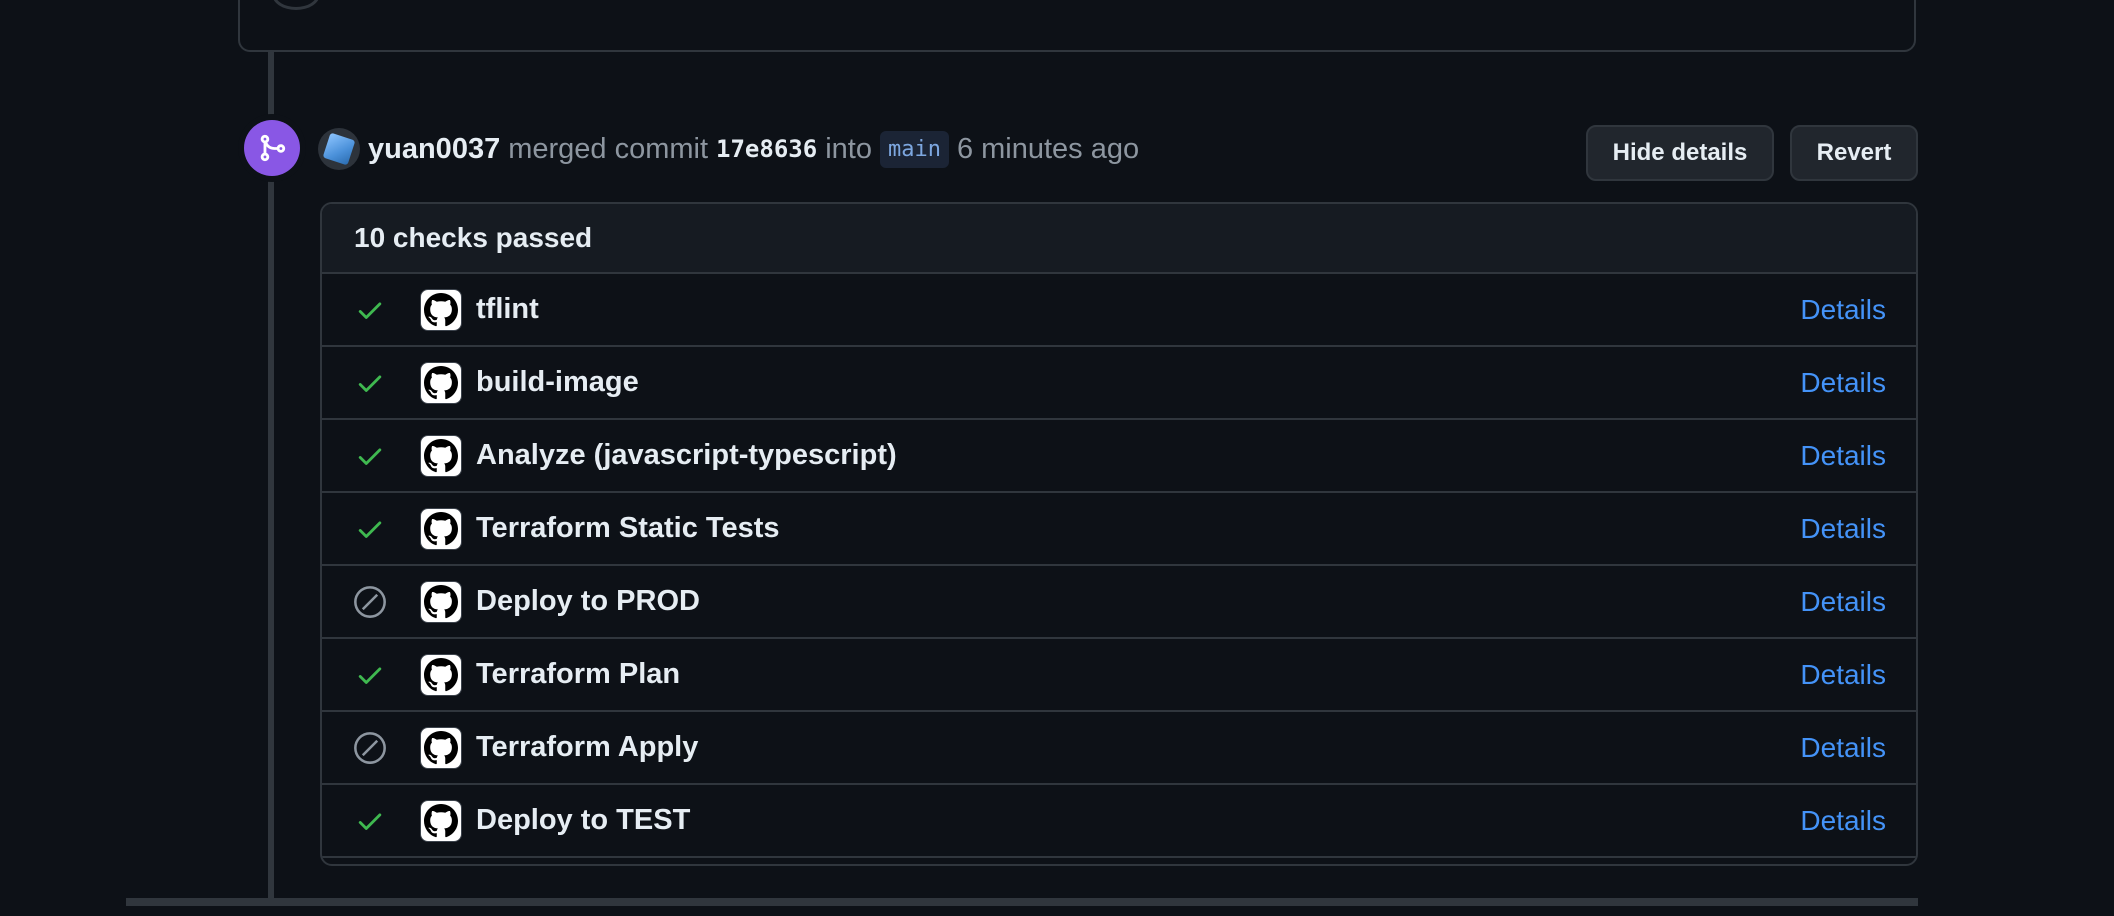 The width and height of the screenshot is (2114, 916). I want to click on check-name: Terraform Apply, so click(587, 747).